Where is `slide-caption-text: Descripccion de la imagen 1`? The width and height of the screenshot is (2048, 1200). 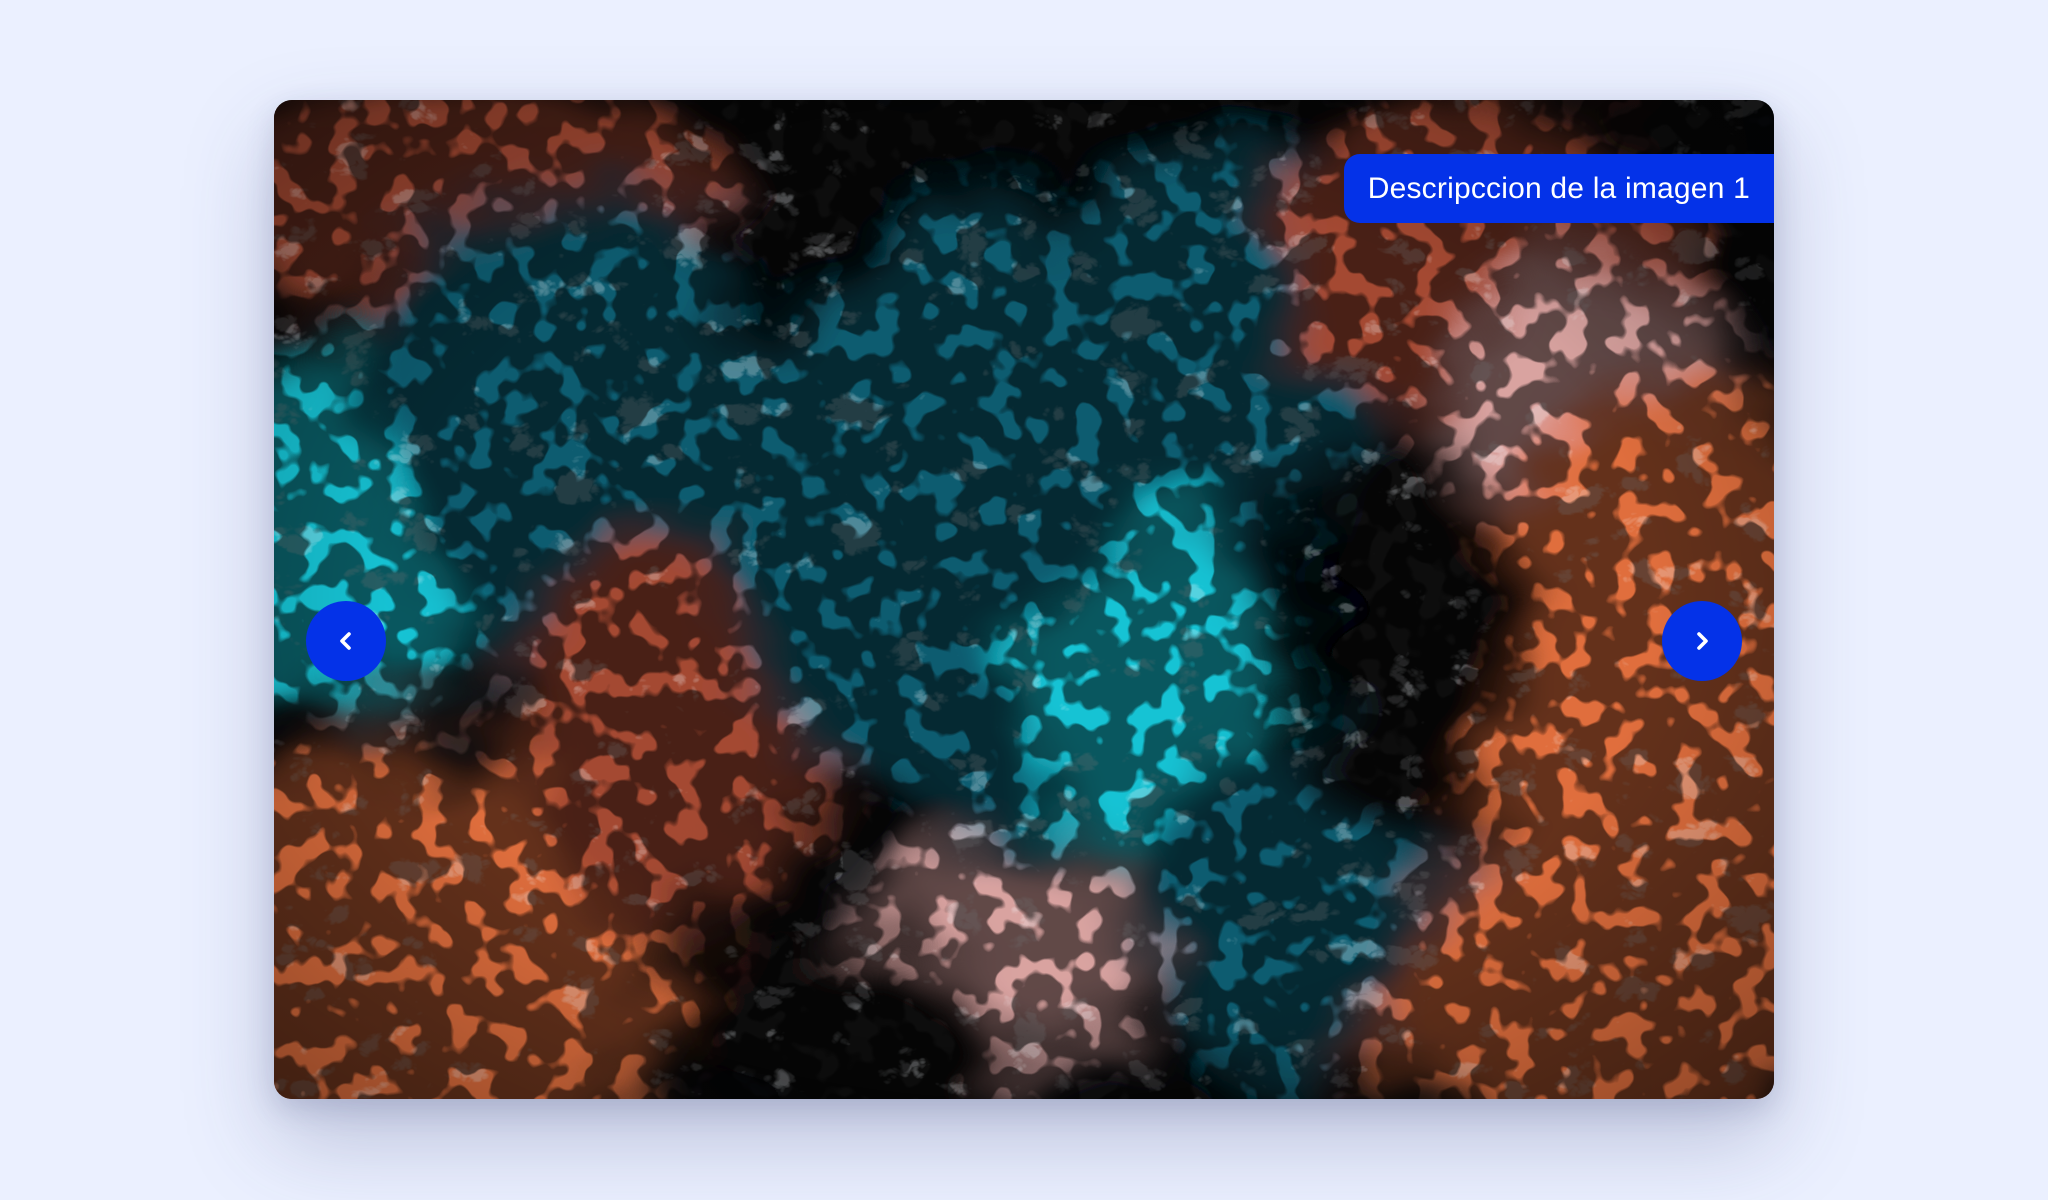
slide-caption-text: Descripccion de la imagen 1 is located at coordinates (1558, 188).